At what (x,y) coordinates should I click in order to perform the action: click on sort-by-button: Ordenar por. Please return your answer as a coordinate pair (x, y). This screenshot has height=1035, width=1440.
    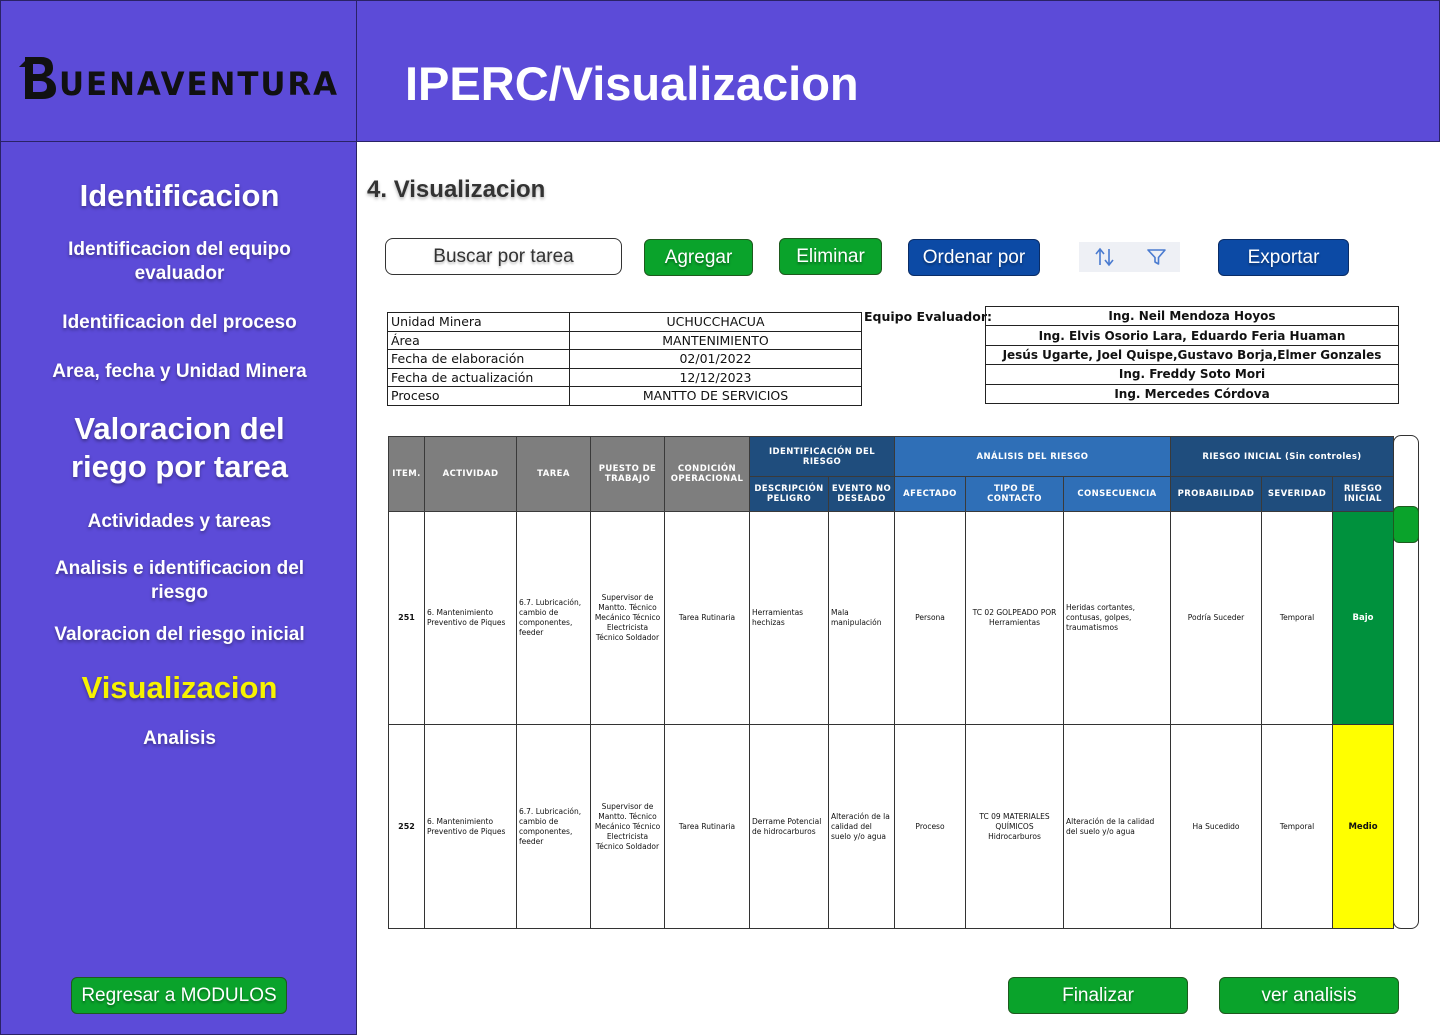
    Looking at the image, I should click on (974, 257).